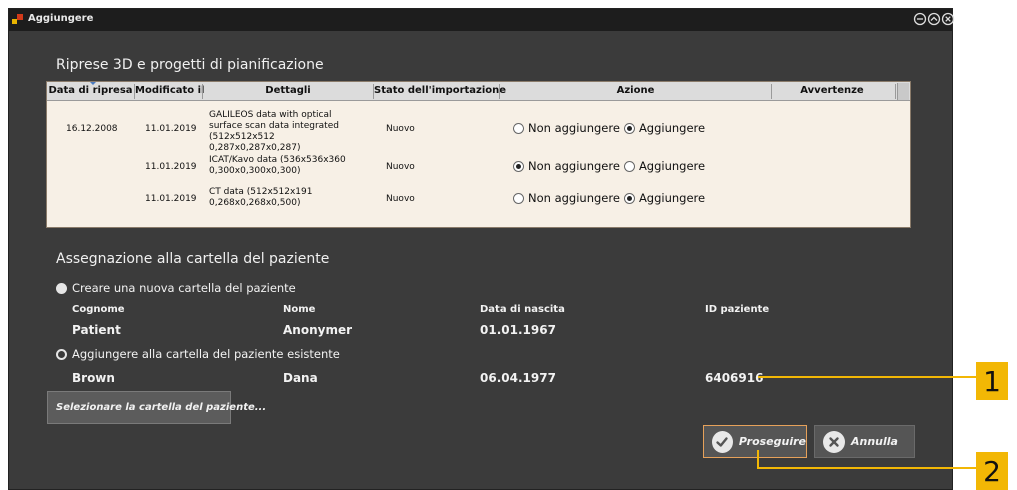 This screenshot has width=1017, height=490. I want to click on option-new-label: Creare una nuova cartella del paziente, so click(184, 288).